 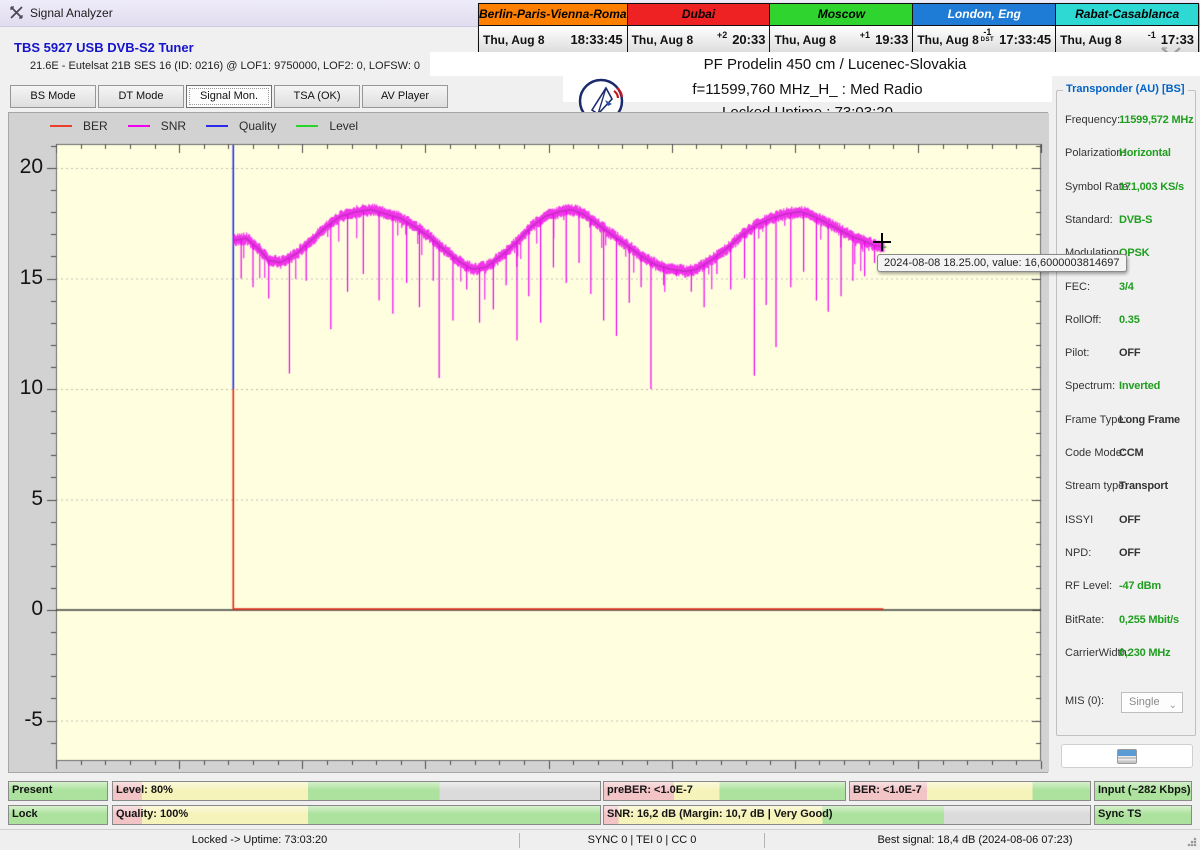 What do you see at coordinates (53, 96) in the screenshot?
I see `tab-bs-mode: BS Mode` at bounding box center [53, 96].